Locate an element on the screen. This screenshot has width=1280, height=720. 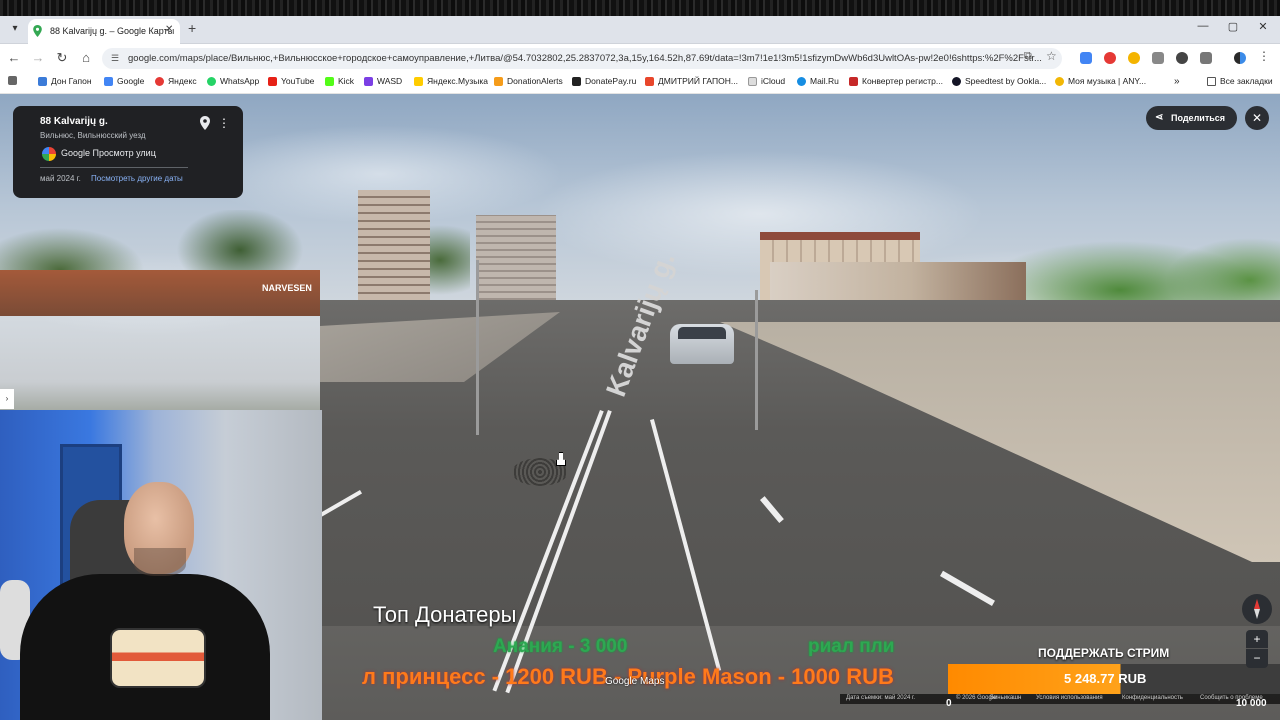
bookmark-item: Mail.Ru is located at coordinates (818, 81).